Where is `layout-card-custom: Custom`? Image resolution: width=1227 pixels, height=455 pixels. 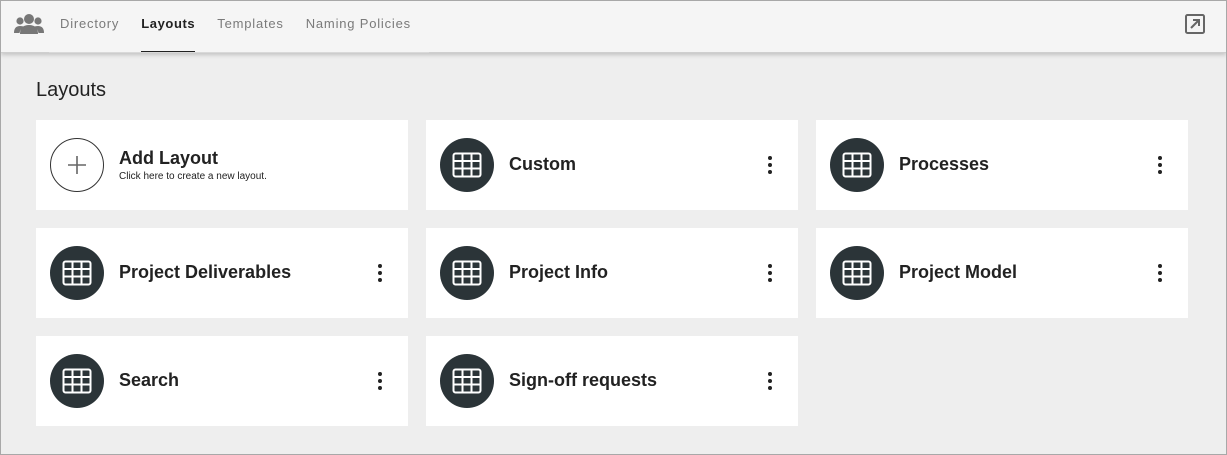
layout-card-custom: Custom is located at coordinates (612, 165).